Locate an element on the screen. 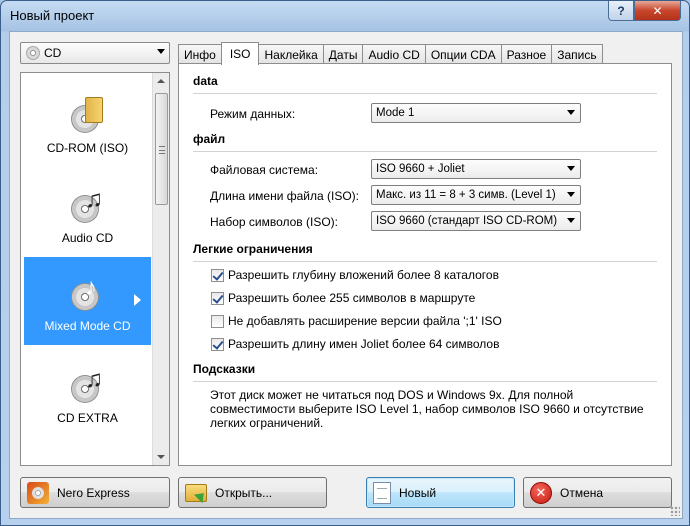 This screenshot has width=690, height=526. scroll-thumb is located at coordinates (161, 149).